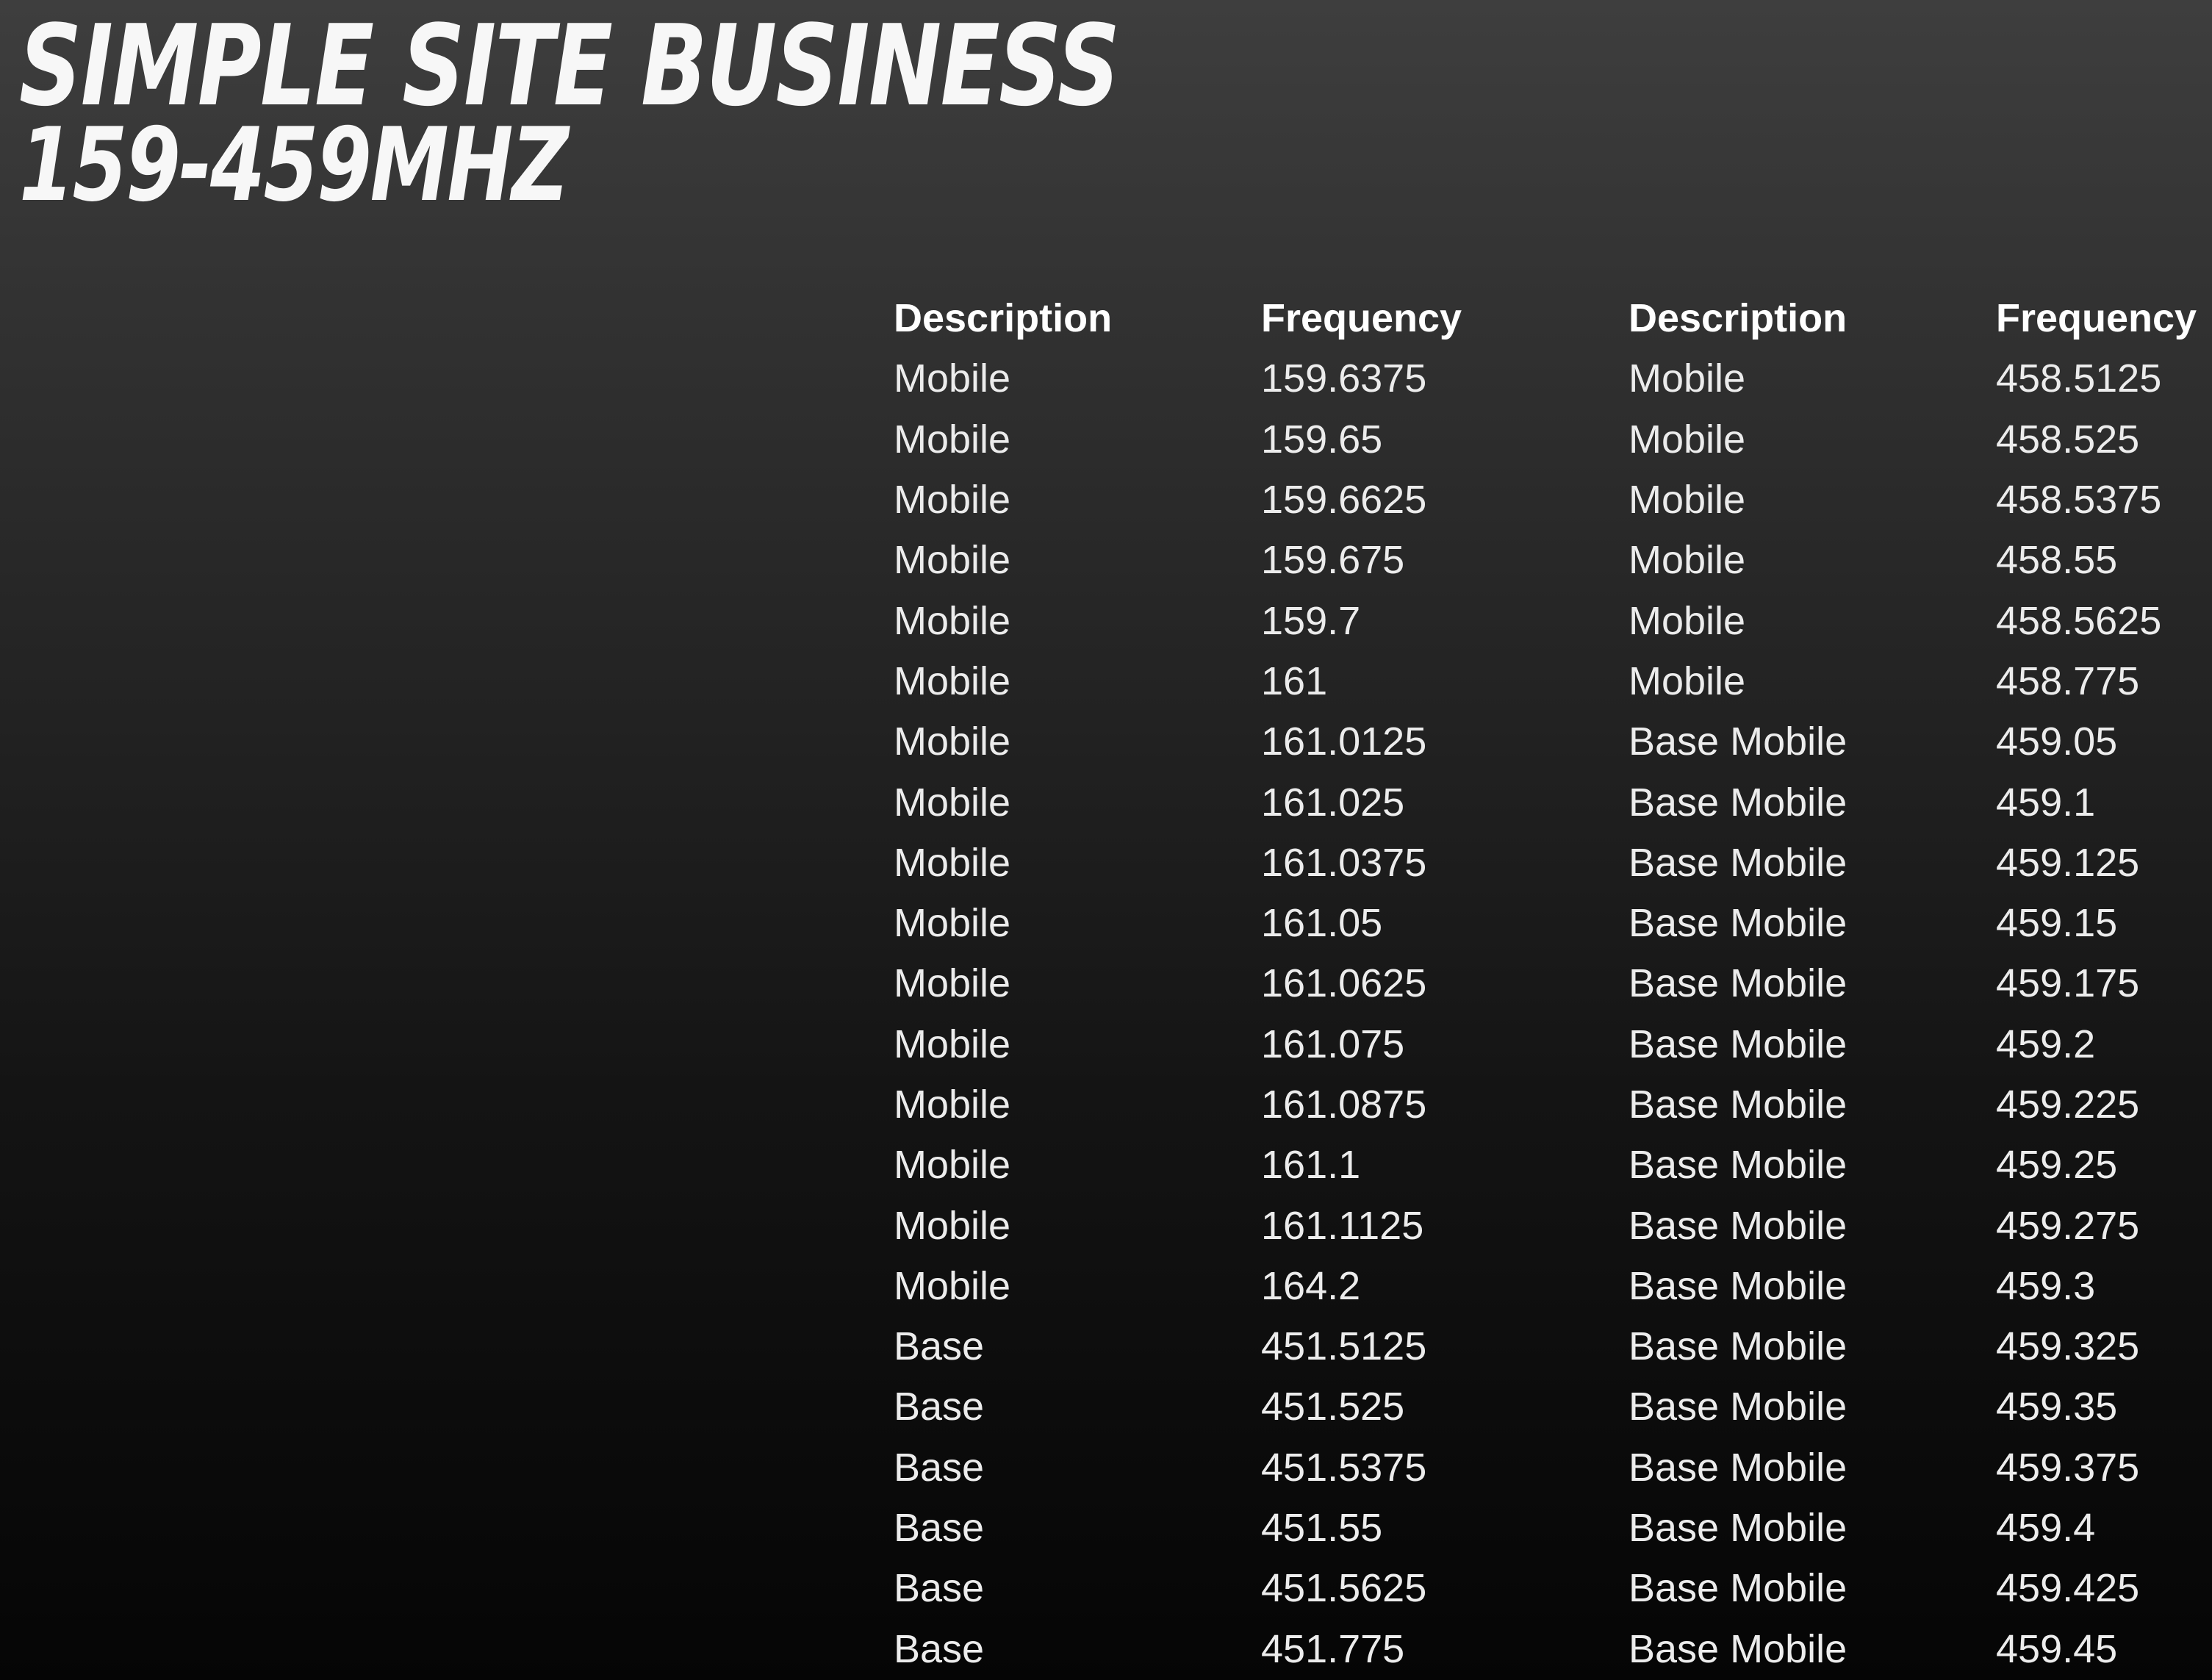 Image resolution: width=2212 pixels, height=1680 pixels. What do you see at coordinates (2068, 1105) in the screenshot?
I see `cell-frequency-right: 459.225` at bounding box center [2068, 1105].